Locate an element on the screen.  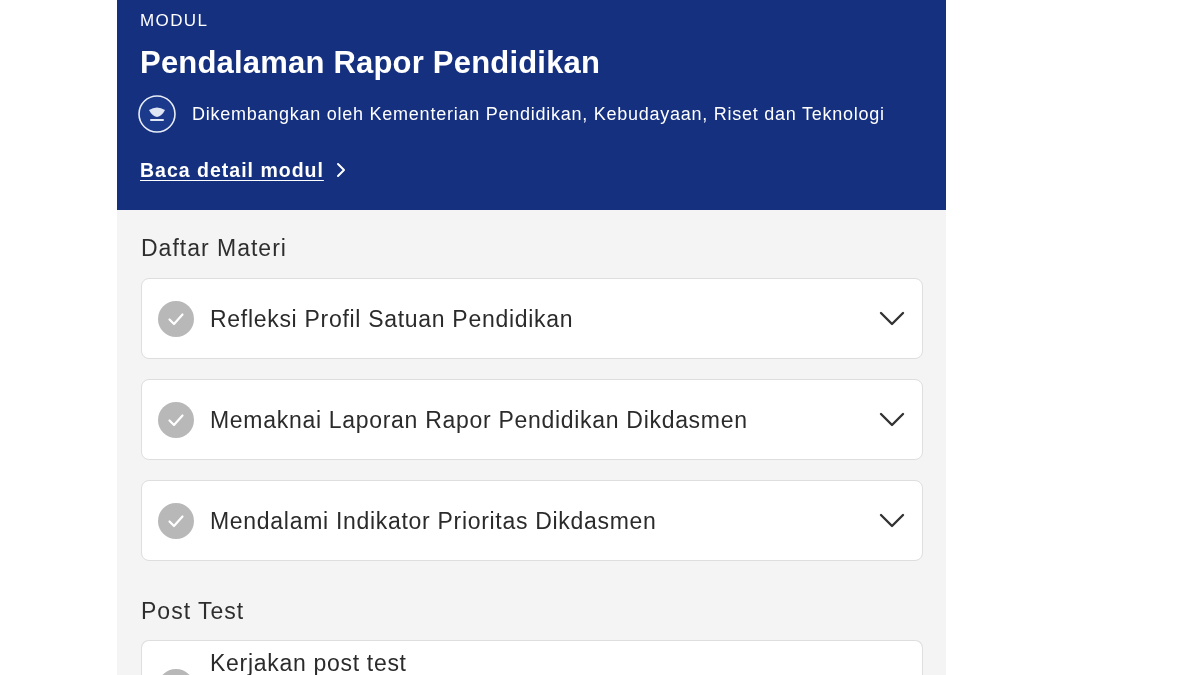
round-emblem-icon is located at coordinates (157, 114).